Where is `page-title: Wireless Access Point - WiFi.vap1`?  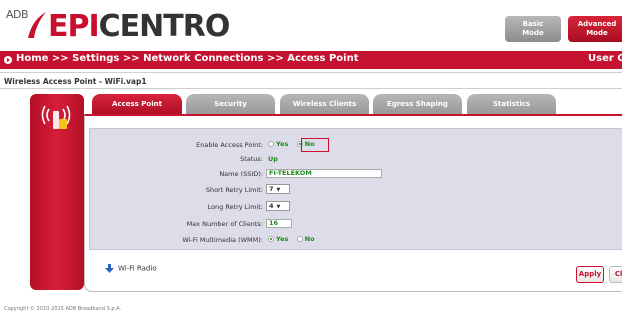 page-title: Wireless Access Point - WiFi.vap1 is located at coordinates (75, 81).